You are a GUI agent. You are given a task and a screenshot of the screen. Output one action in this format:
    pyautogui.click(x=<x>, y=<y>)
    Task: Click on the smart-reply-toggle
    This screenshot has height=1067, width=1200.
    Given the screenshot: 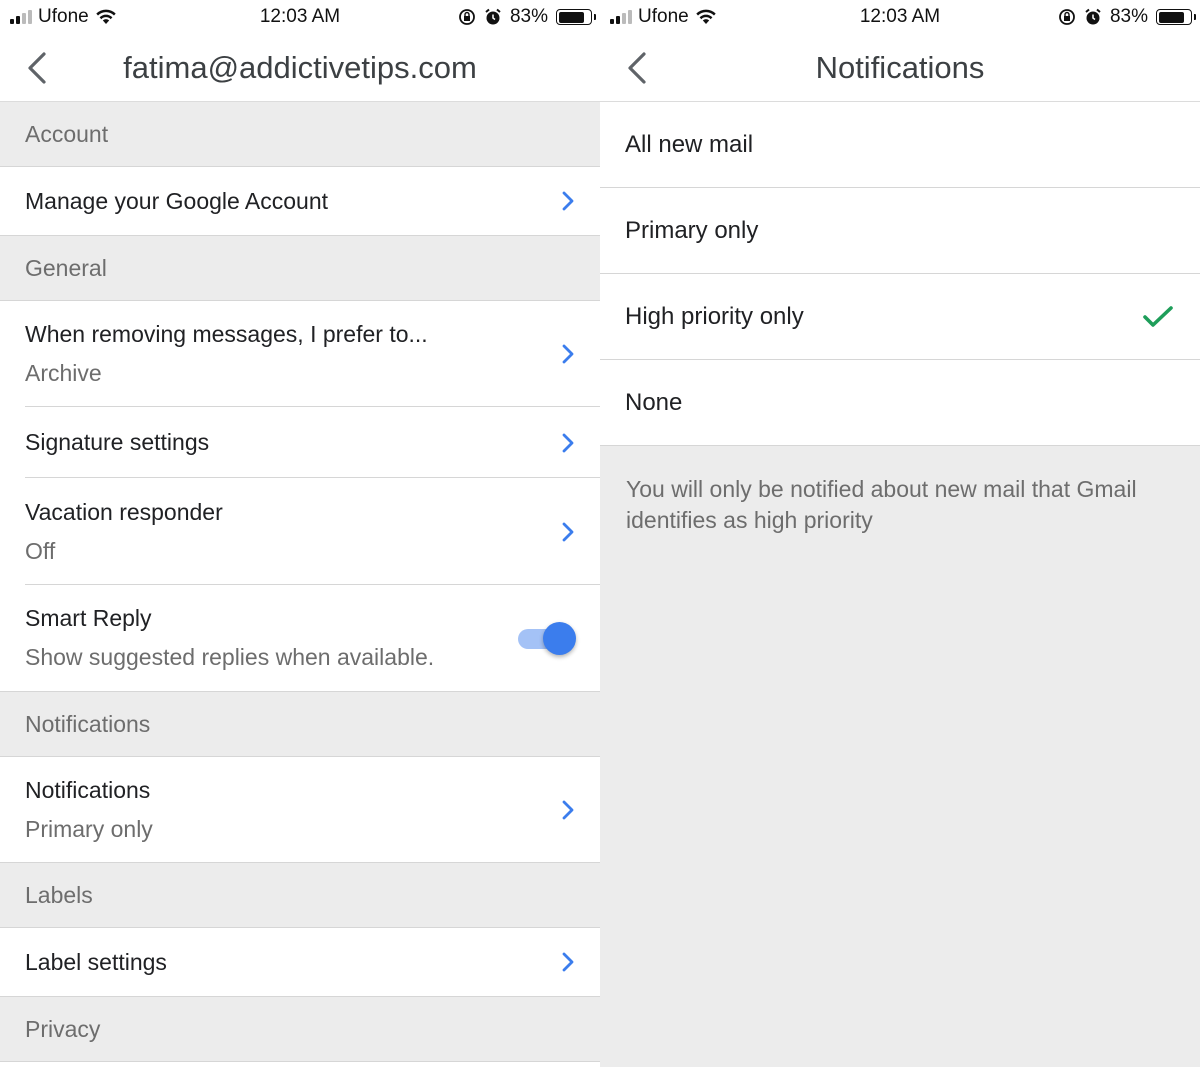 What is the action you would take?
    pyautogui.click(x=547, y=638)
    